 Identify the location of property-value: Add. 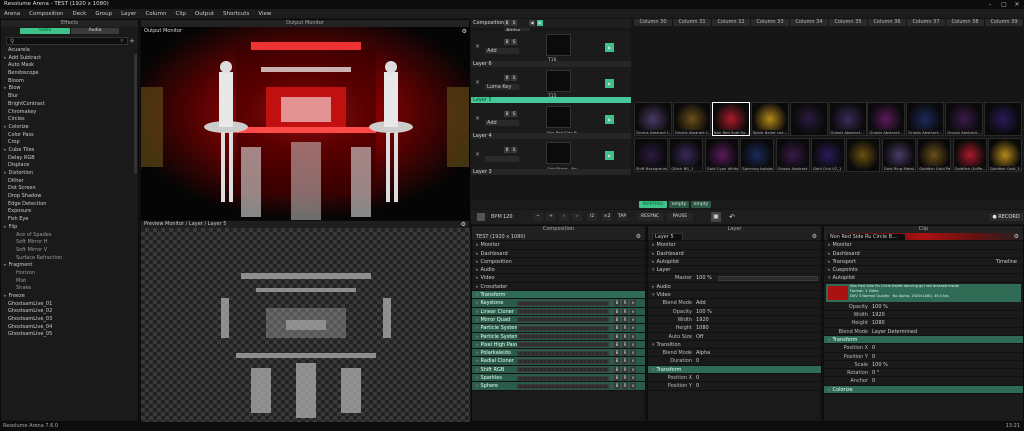
(701, 303).